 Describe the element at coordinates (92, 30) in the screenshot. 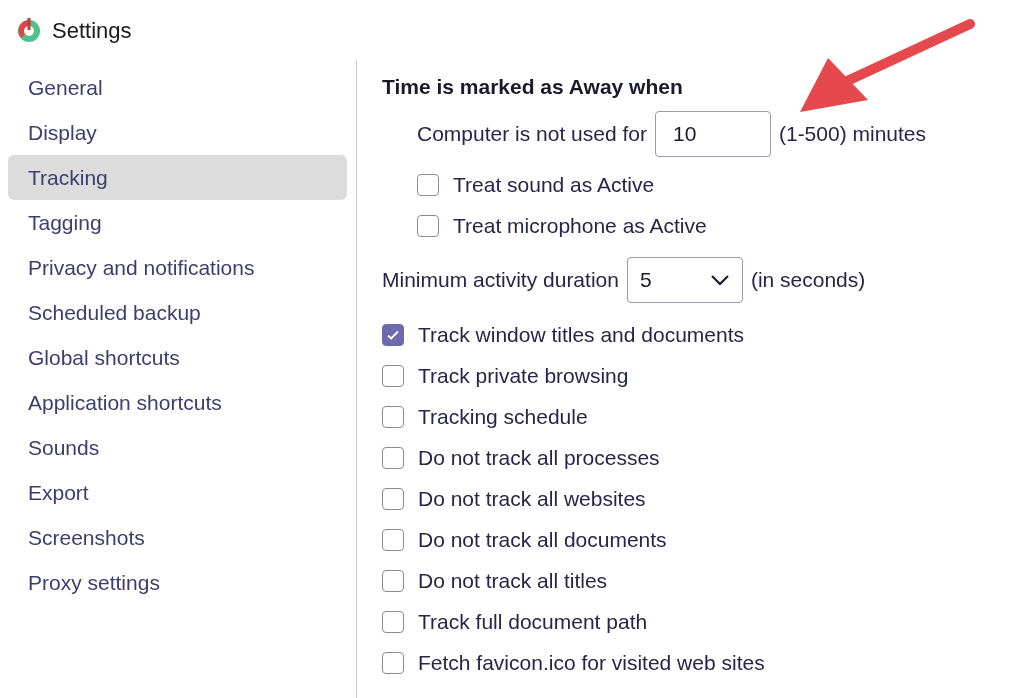

I see `window-title: Settings` at that location.